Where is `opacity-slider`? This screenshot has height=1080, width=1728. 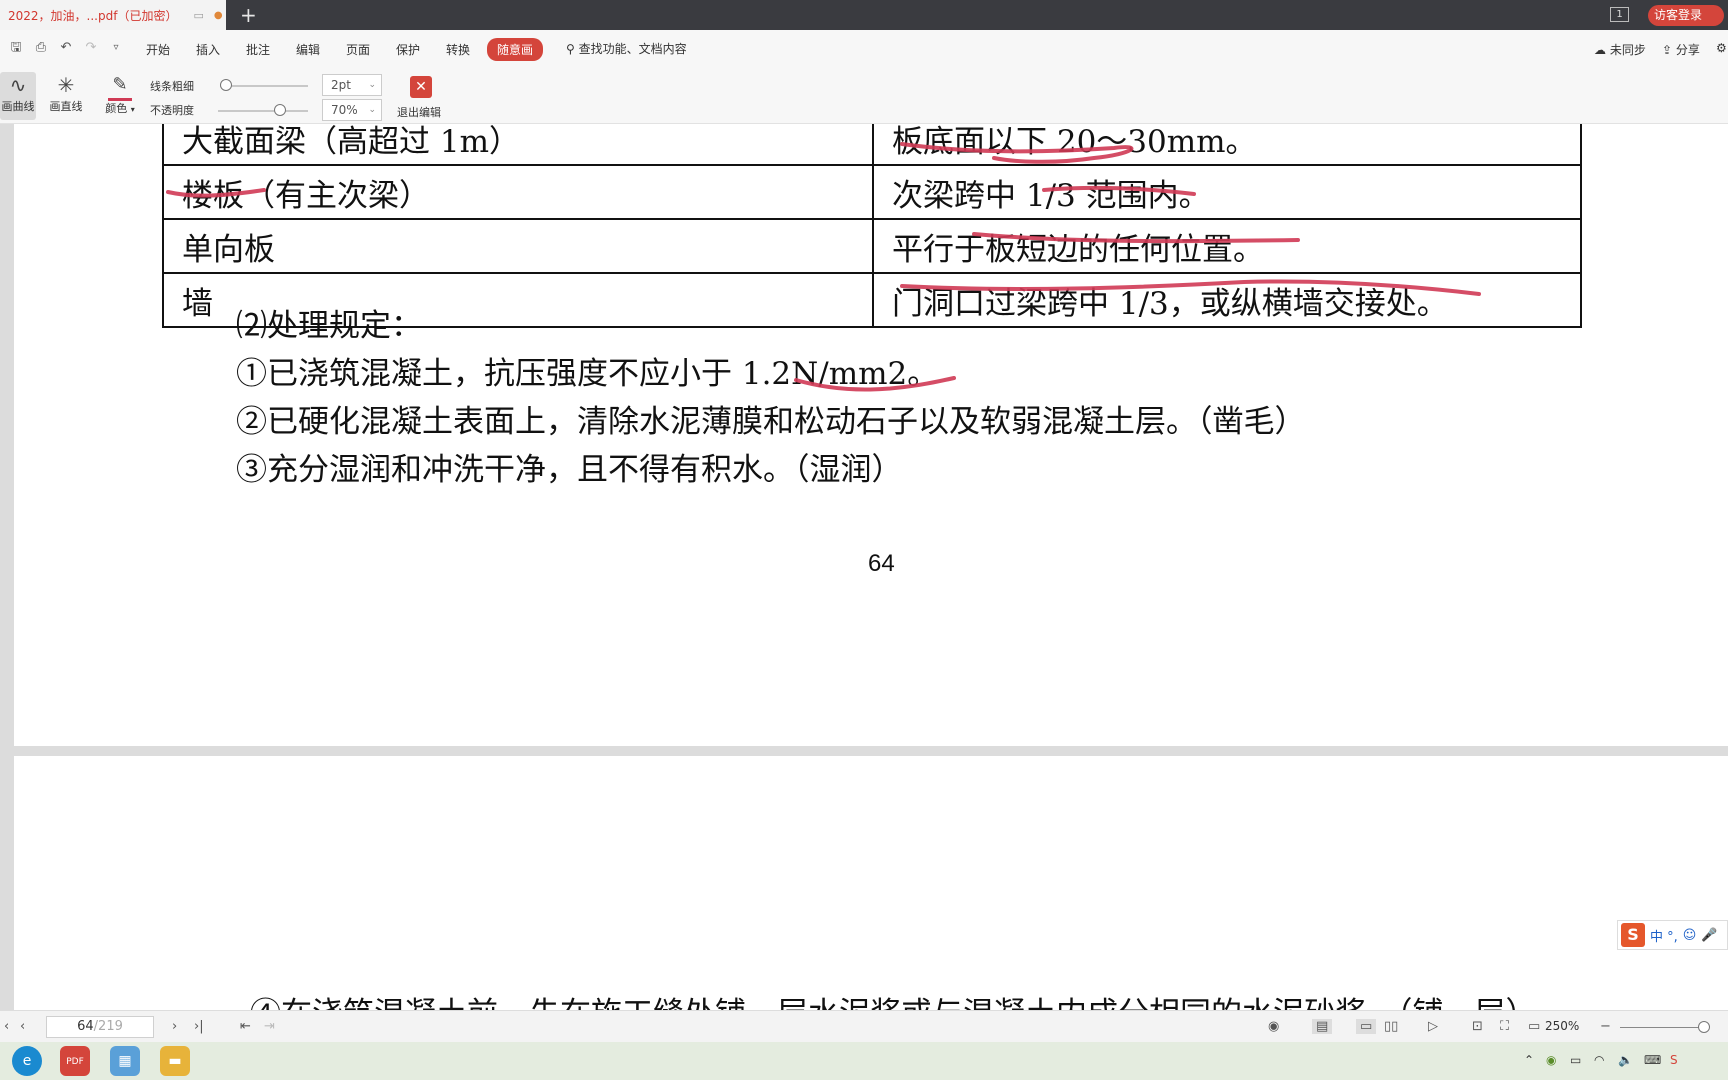 opacity-slider is located at coordinates (263, 111).